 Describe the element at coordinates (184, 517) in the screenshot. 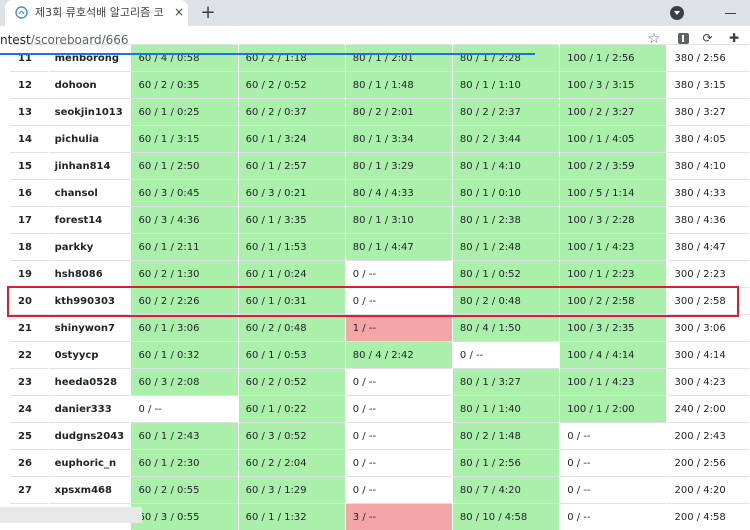

I see `problem-score-cell: 60 / 3 / 0:55` at that location.